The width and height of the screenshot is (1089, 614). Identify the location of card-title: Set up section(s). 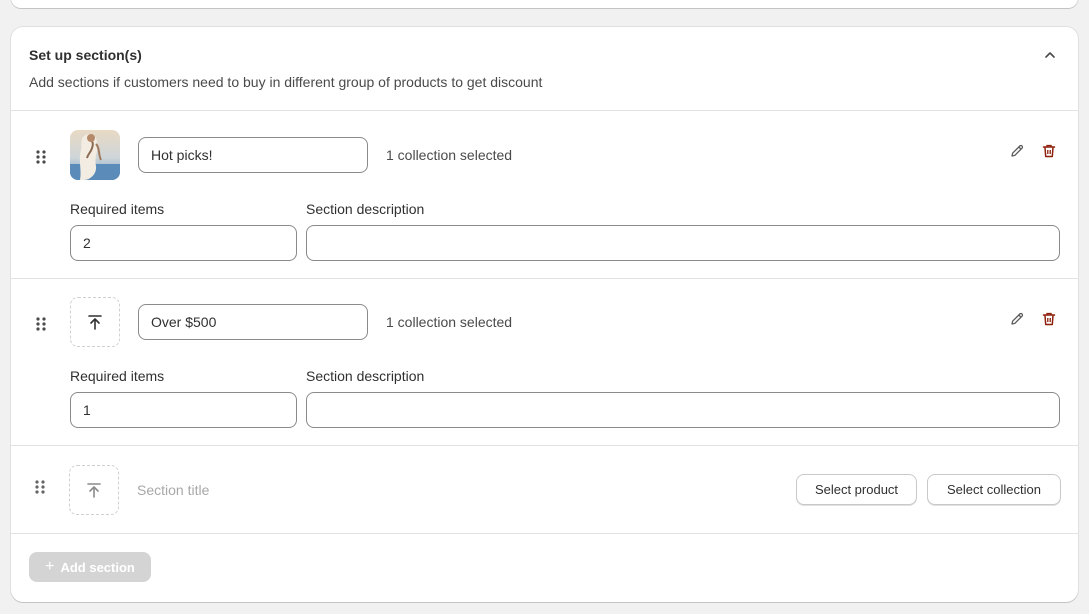
(85, 55).